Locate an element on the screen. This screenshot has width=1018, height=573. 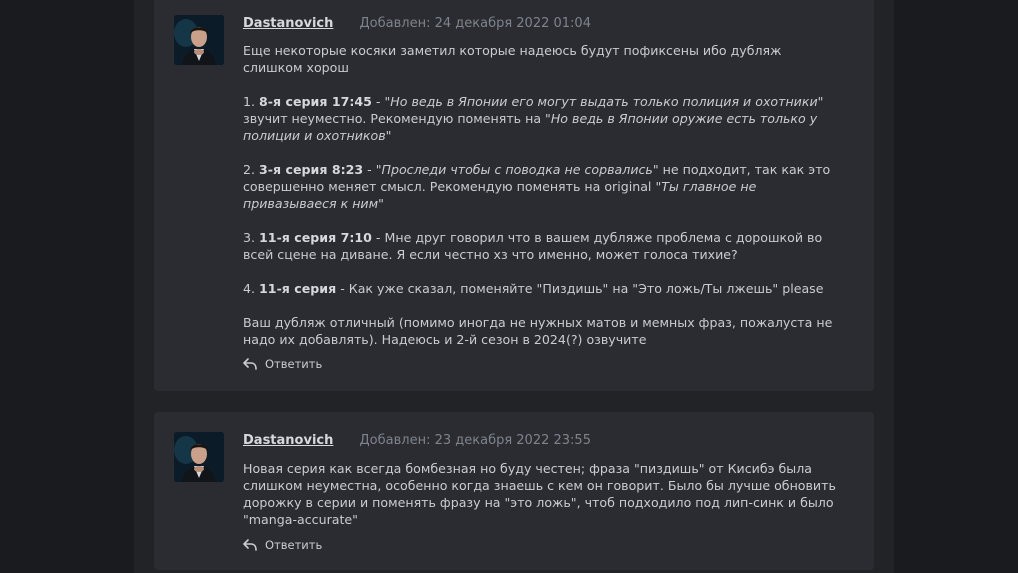
quote: "Проследи чтобы с поводка не сорвались" is located at coordinates (517, 169).